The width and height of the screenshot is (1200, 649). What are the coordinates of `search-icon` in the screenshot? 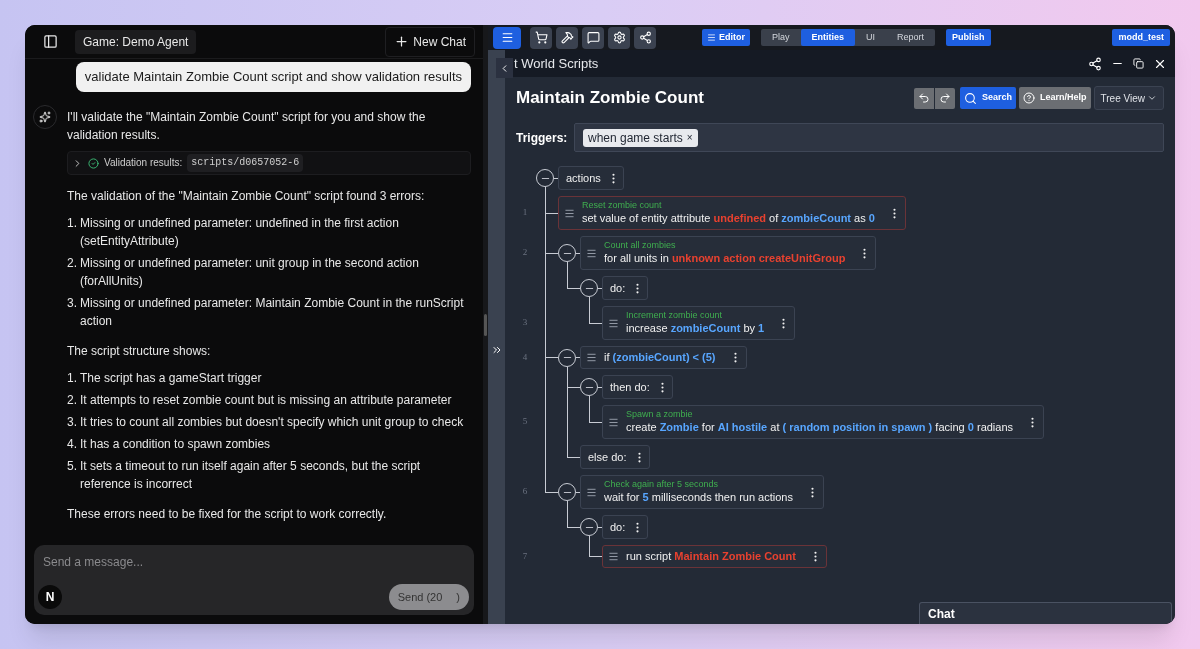 It's located at (970, 98).